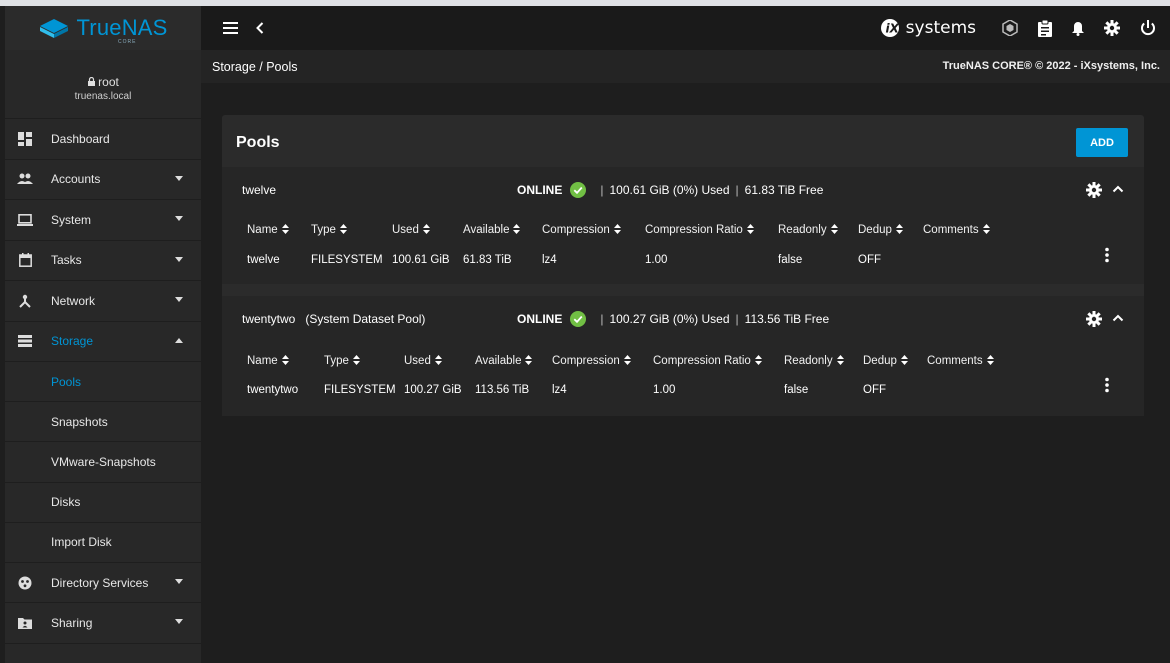  I want to click on truecommand-icon, so click(1010, 28).